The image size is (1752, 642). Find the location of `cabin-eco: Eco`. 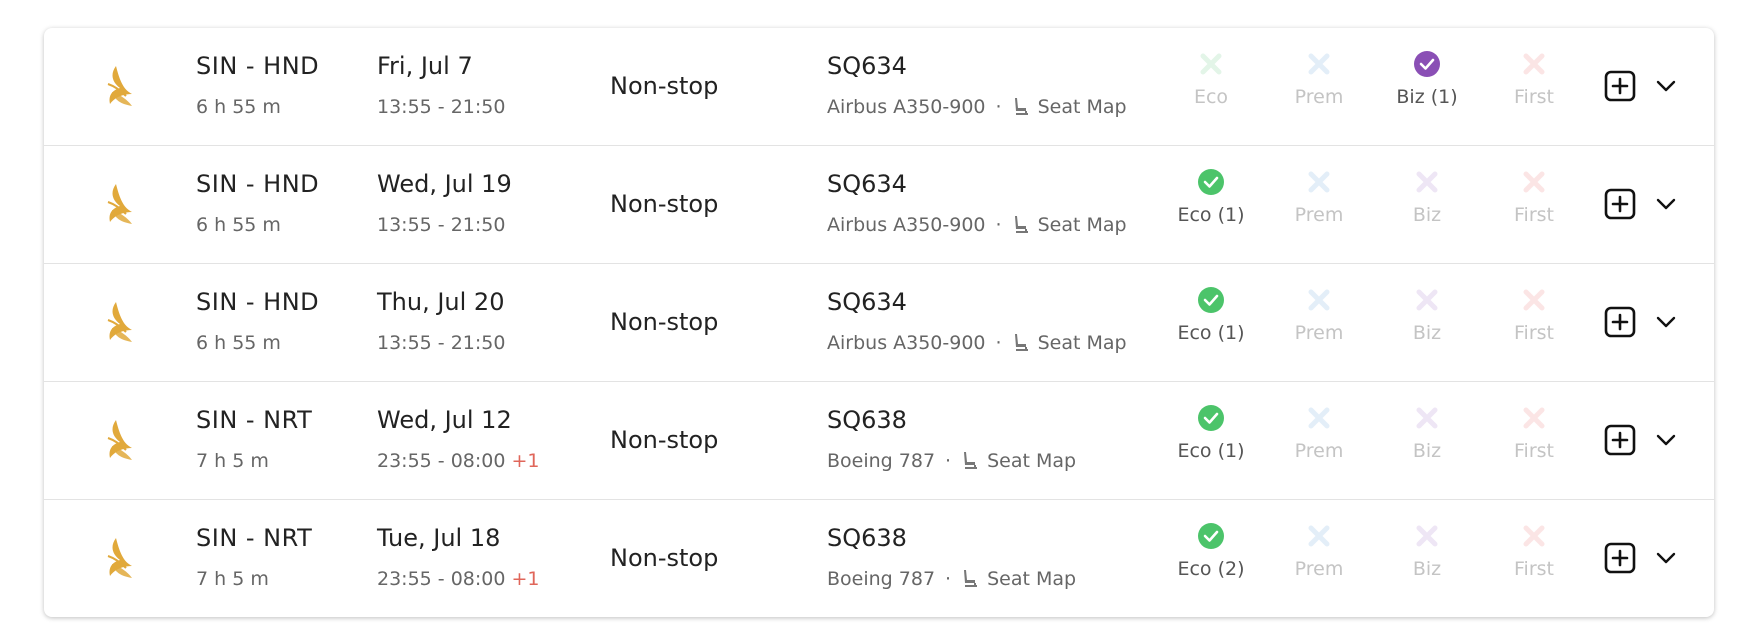

cabin-eco: Eco is located at coordinates (1211, 79).